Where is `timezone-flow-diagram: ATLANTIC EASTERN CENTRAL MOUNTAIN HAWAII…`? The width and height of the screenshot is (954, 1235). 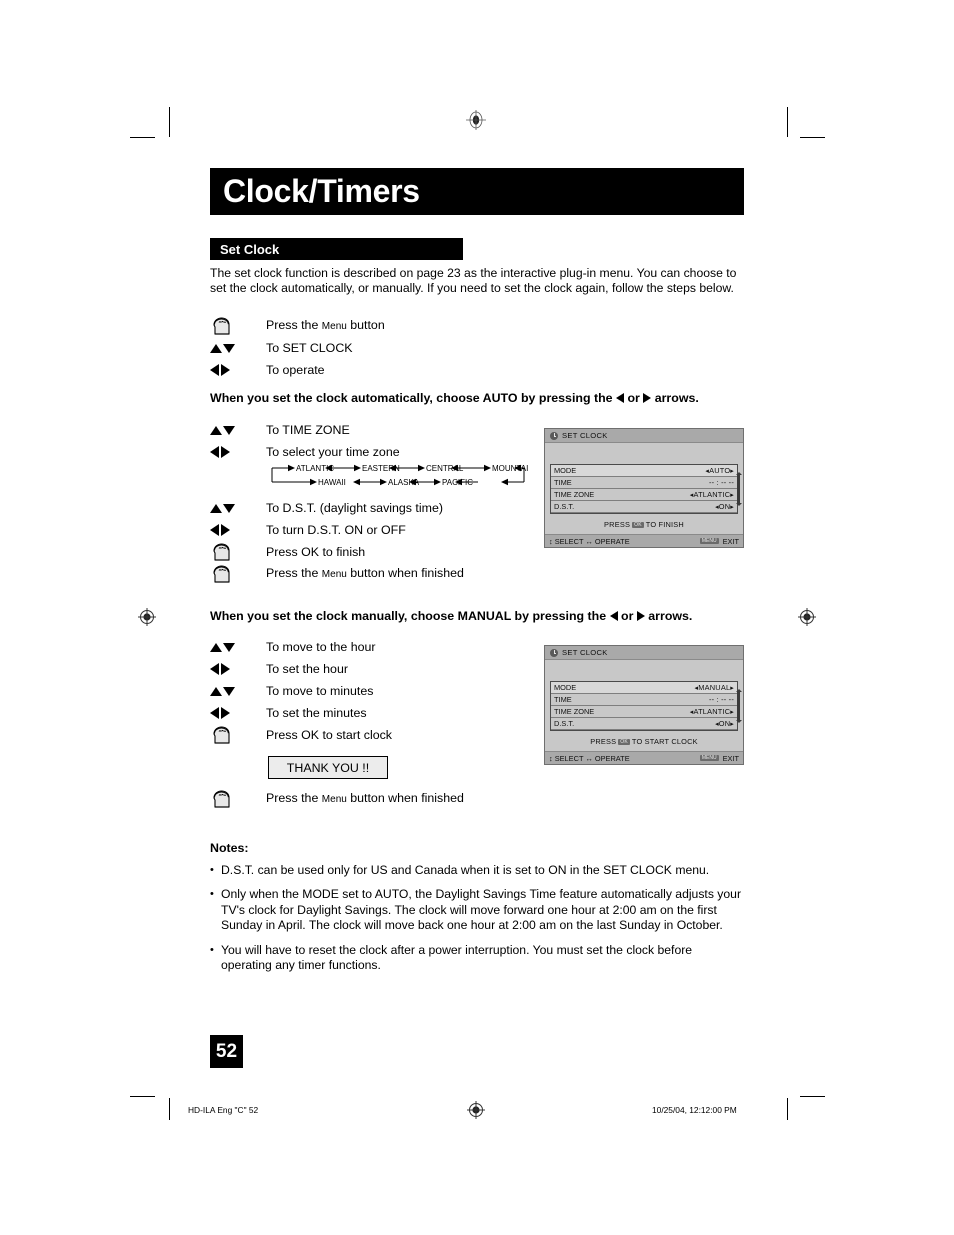 timezone-flow-diagram: ATLANTIC EASTERN CENTRAL MOUNTAIN HAWAII… is located at coordinates (399, 475).